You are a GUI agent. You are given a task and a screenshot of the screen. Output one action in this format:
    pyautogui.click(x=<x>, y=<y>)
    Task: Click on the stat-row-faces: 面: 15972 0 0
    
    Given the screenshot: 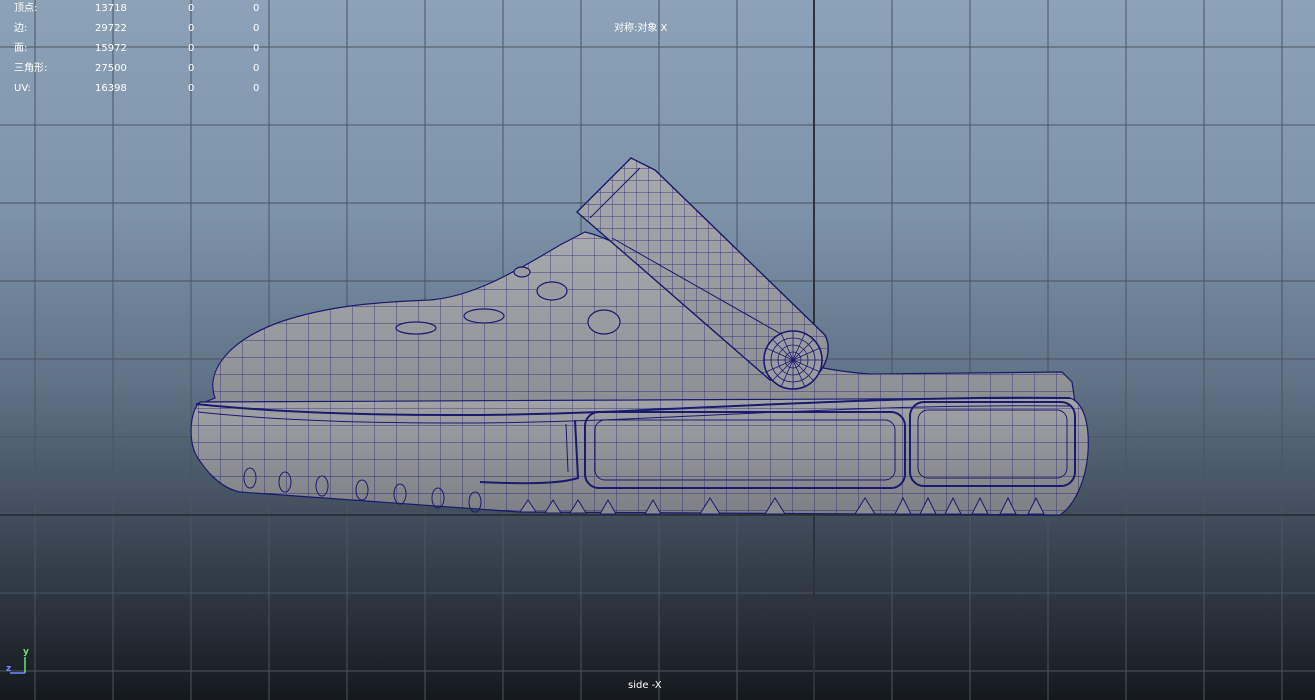 What is the action you would take?
    pyautogui.click(x=144, y=49)
    